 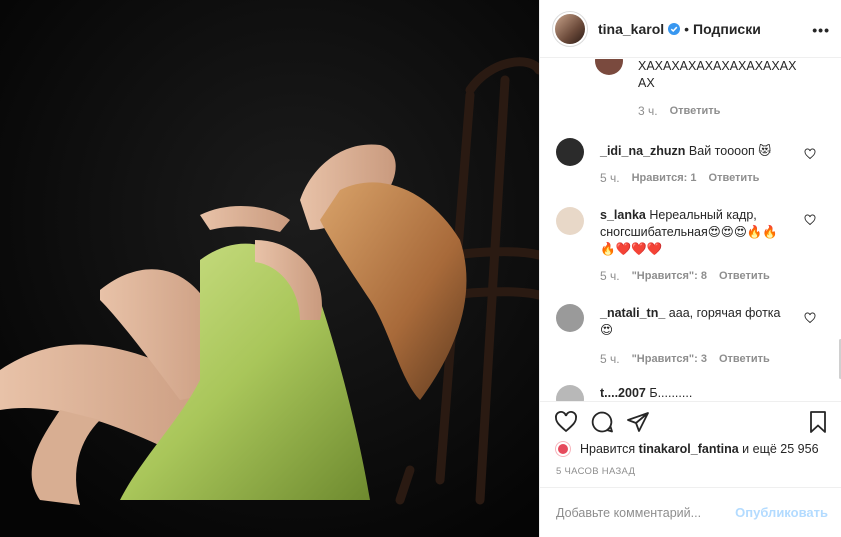 What do you see at coordinates (669, 276) in the screenshot?
I see `comment-likes: "Нравится": 8` at bounding box center [669, 276].